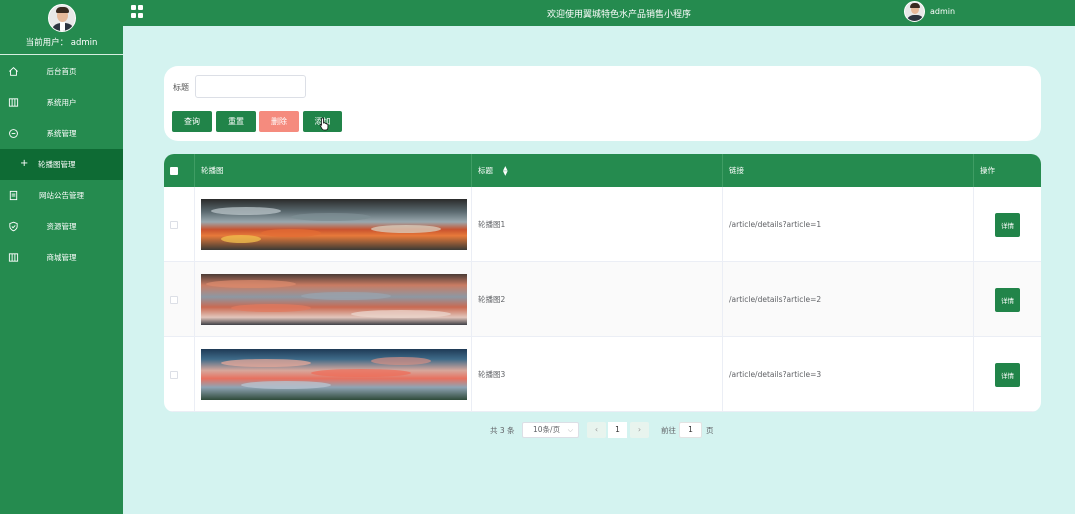 This screenshot has width=1075, height=514. What do you see at coordinates (848, 299) in the screenshot?
I see `link-cell: /article/details?article=2` at bounding box center [848, 299].